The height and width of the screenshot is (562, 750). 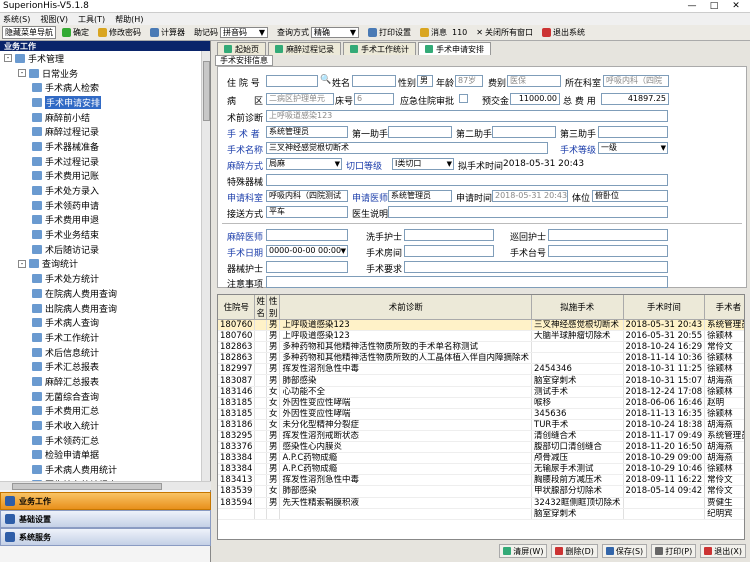 I want to click on maximize-button: □, so click(x=714, y=6).